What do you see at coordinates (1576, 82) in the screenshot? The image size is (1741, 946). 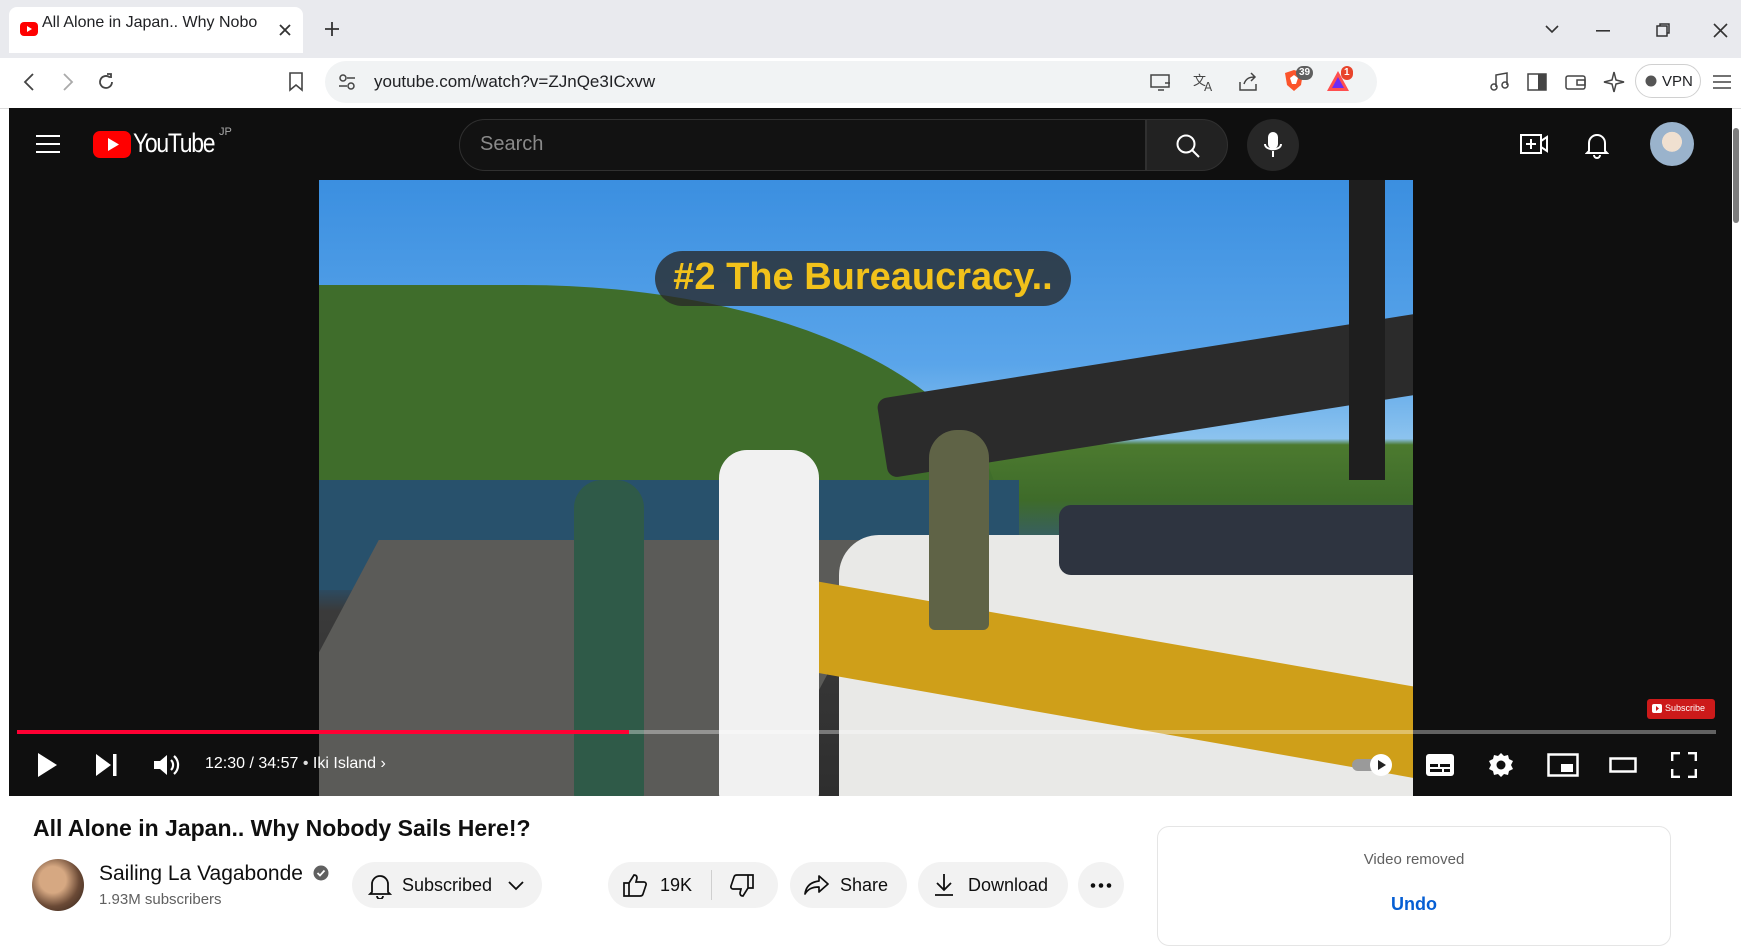 I see `wallet-icon` at bounding box center [1576, 82].